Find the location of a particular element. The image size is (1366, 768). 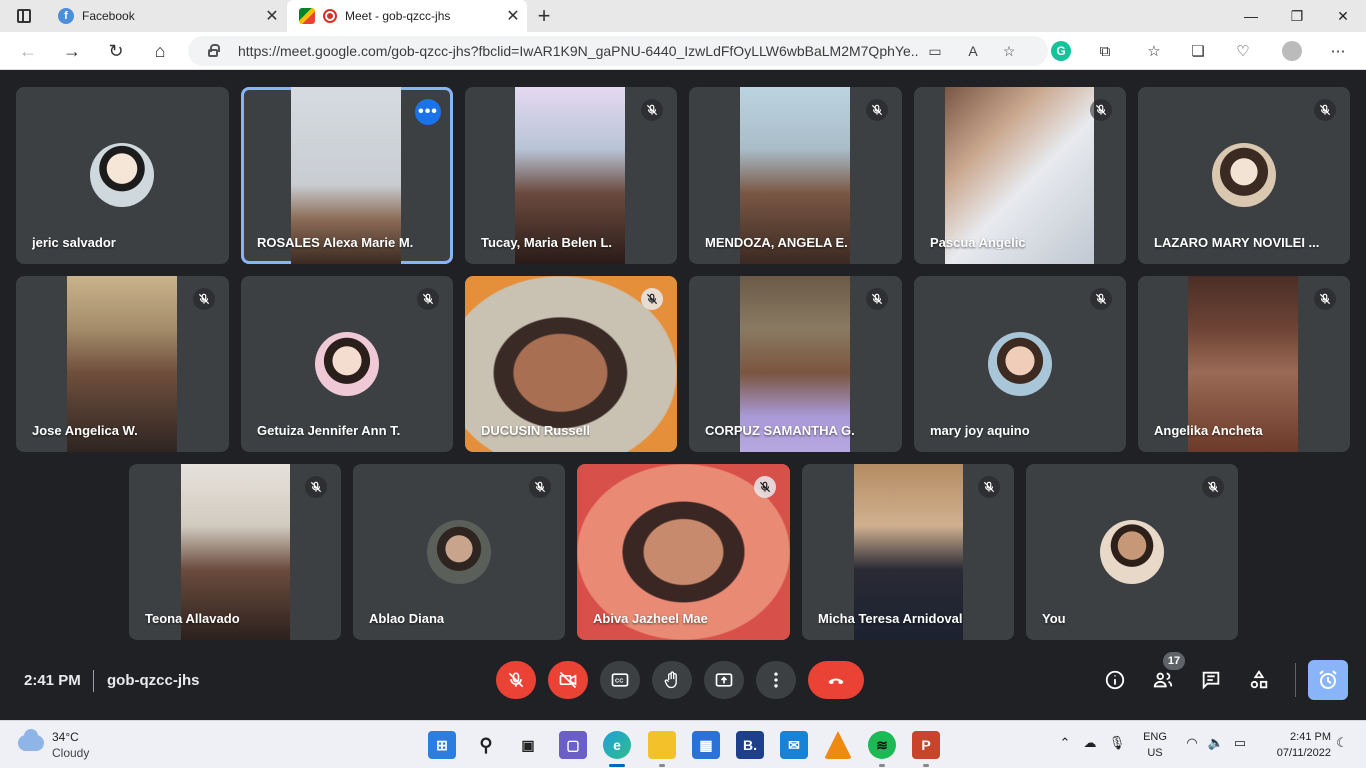

participant-name: Pascua Angelic is located at coordinates (978, 242).